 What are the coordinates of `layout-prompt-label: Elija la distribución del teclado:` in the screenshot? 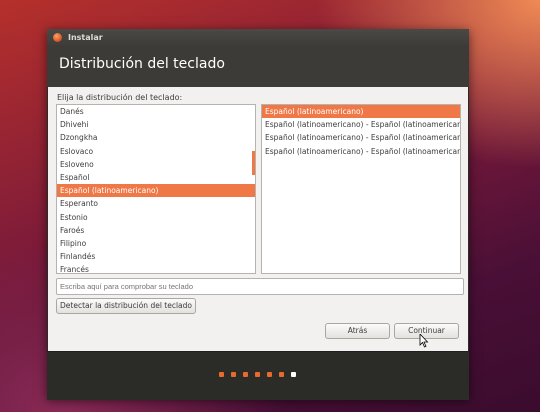 It's located at (120, 97).